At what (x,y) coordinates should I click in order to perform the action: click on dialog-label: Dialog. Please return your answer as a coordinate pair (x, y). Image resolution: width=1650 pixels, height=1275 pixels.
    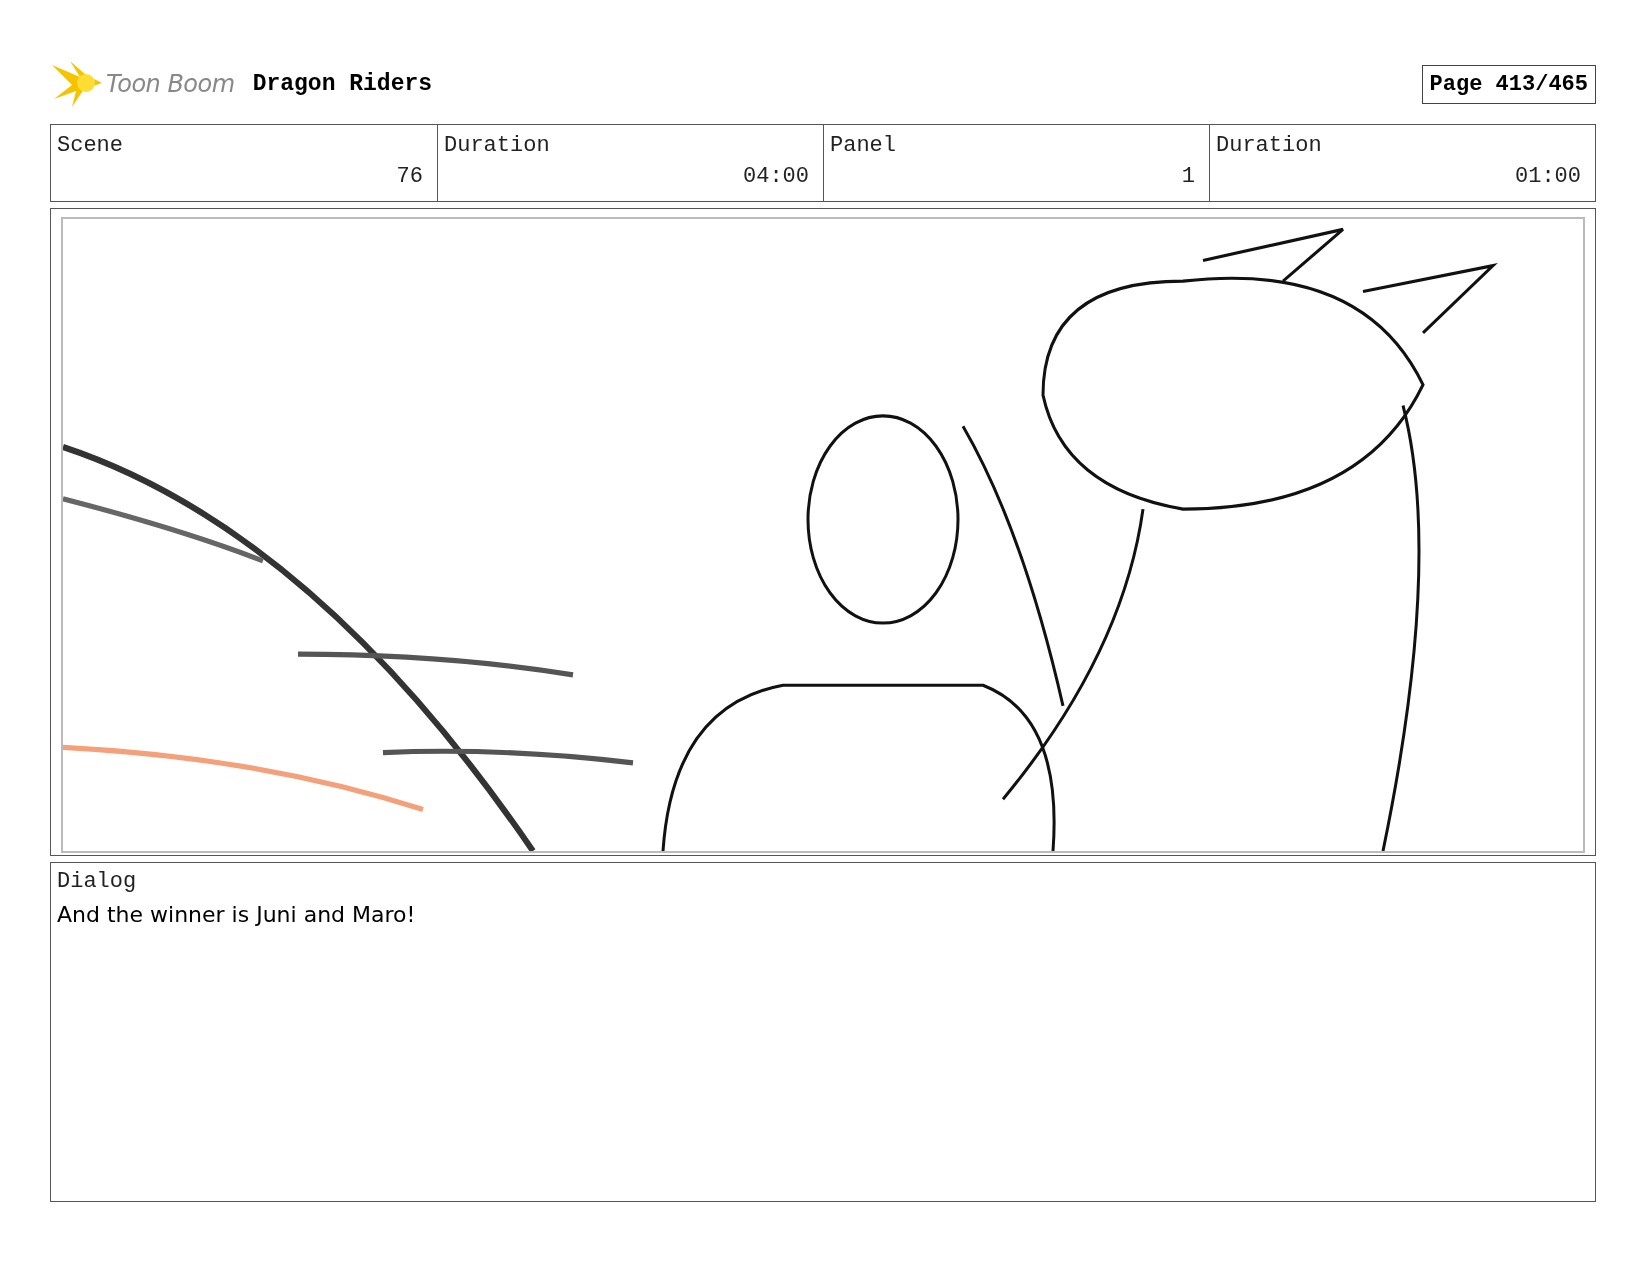
    Looking at the image, I should click on (97, 881).